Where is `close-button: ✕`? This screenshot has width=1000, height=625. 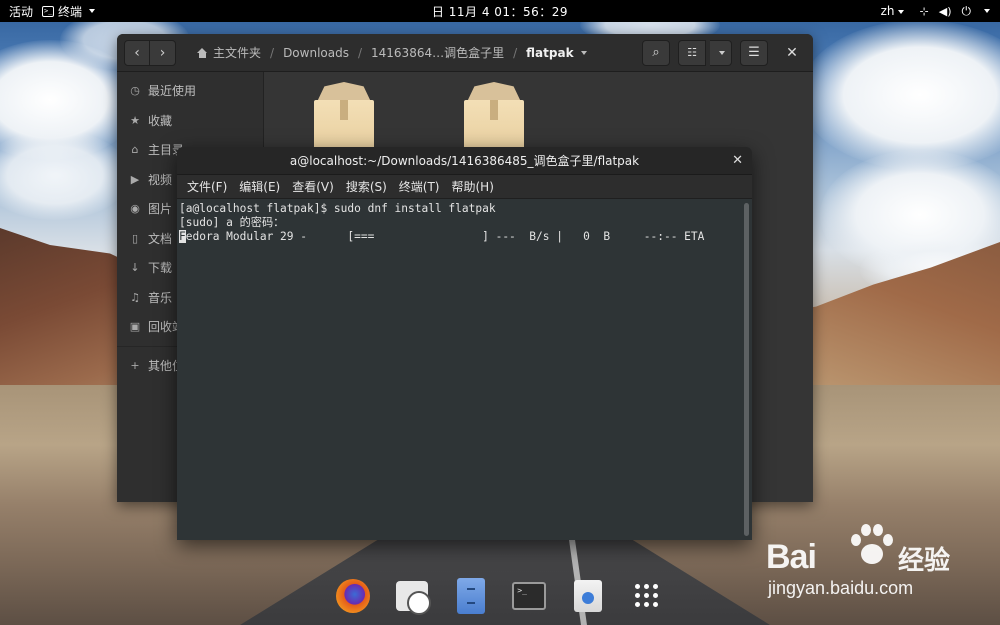 close-button: ✕ is located at coordinates (792, 53).